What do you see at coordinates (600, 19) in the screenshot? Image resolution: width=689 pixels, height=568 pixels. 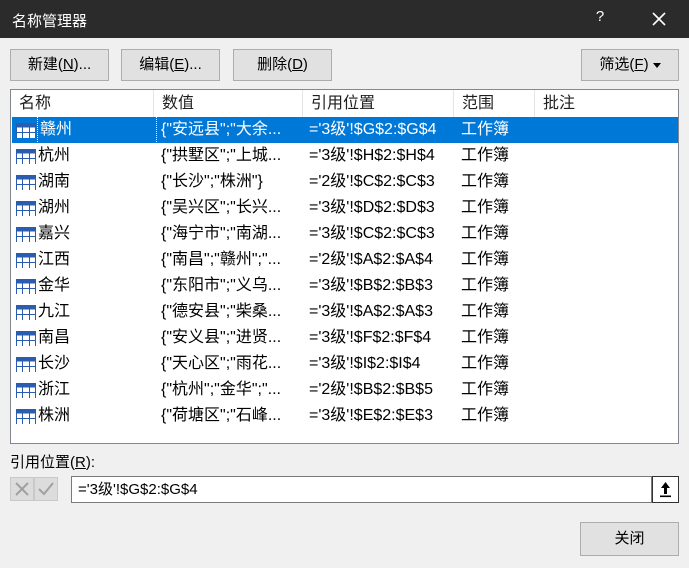 I see `help-button: ?` at bounding box center [600, 19].